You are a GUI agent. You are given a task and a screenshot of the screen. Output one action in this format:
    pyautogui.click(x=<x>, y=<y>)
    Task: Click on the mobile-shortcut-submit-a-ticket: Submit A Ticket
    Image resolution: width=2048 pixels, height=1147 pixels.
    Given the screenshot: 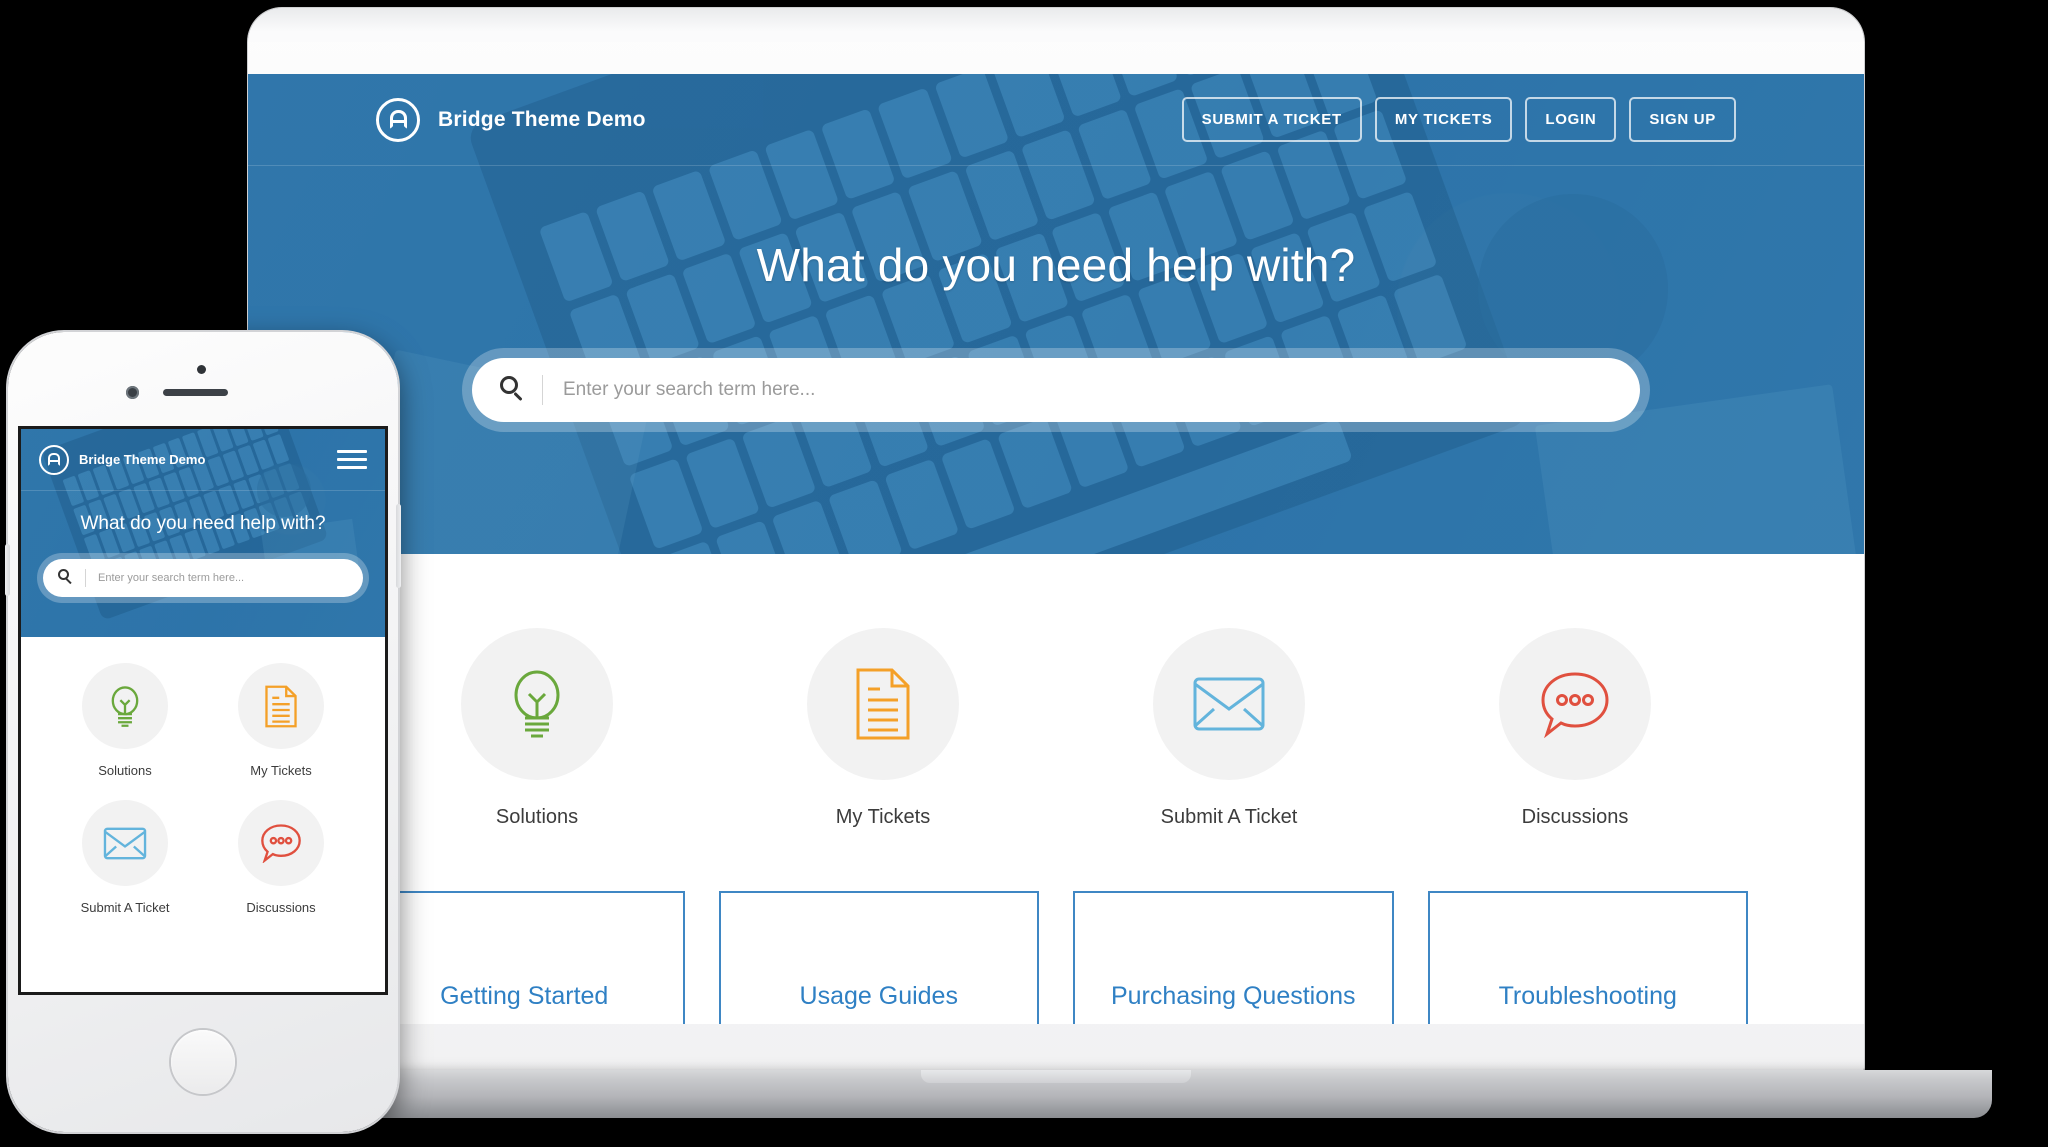 What is the action you would take?
    pyautogui.click(x=125, y=857)
    